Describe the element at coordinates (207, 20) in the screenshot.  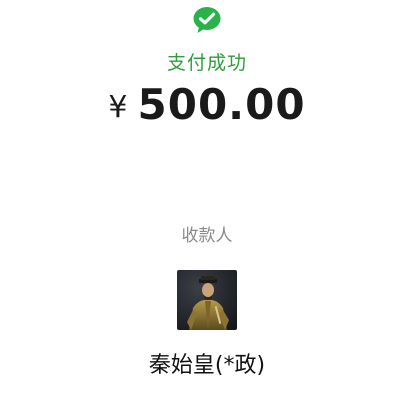
I see `wechat-success-icon` at that location.